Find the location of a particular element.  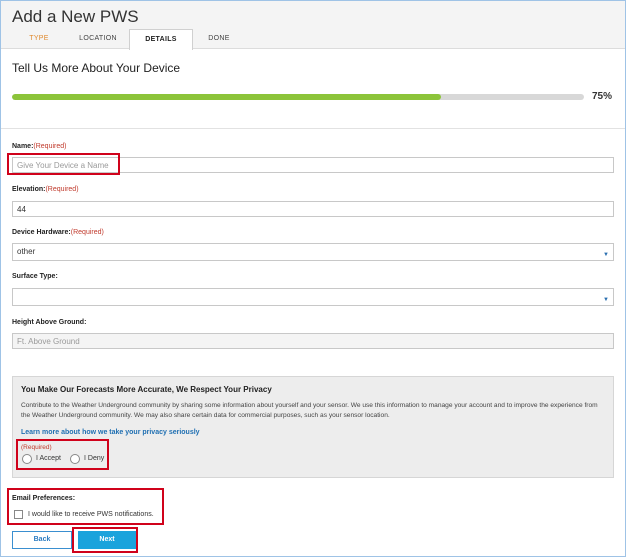

deny-radio is located at coordinates (75, 459).